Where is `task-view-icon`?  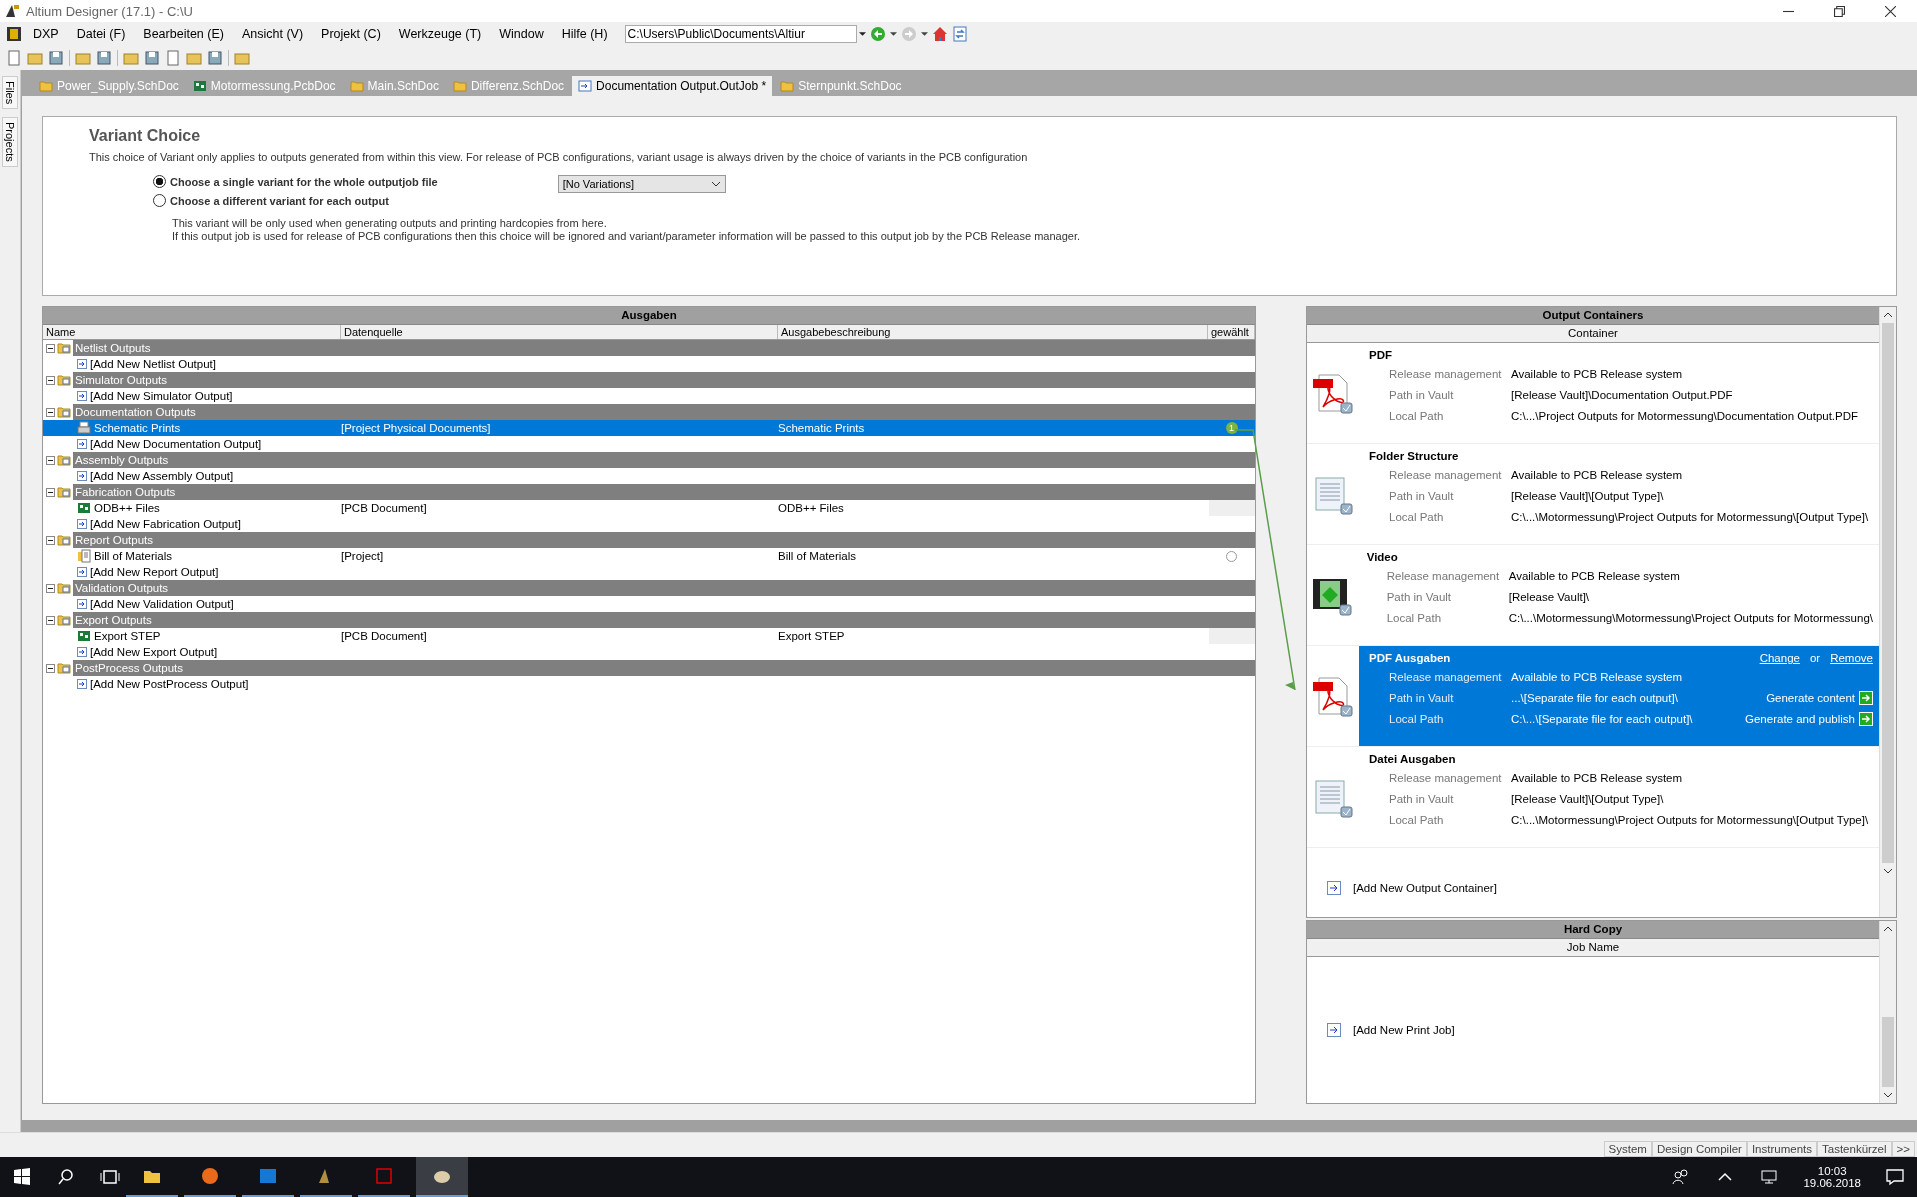
task-view-icon is located at coordinates (110, 1177).